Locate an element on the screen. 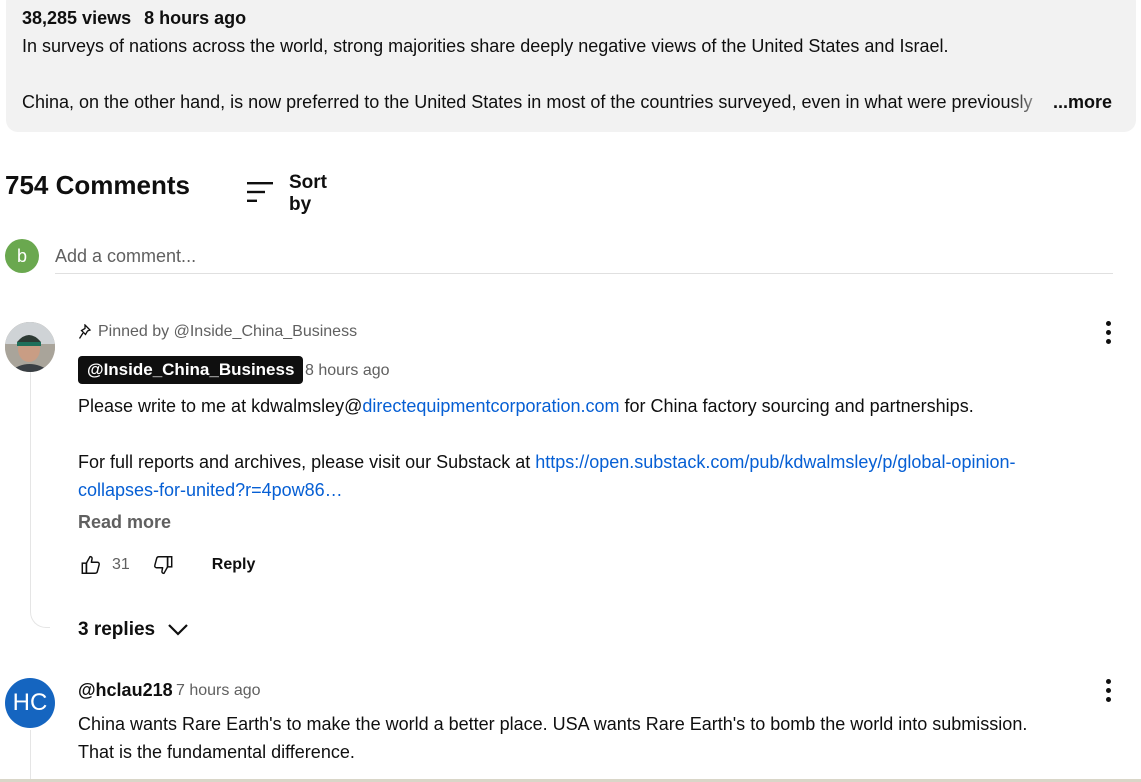 Image resolution: width=1141 pixels, height=782 pixels. pin-icon is located at coordinates (85, 331).